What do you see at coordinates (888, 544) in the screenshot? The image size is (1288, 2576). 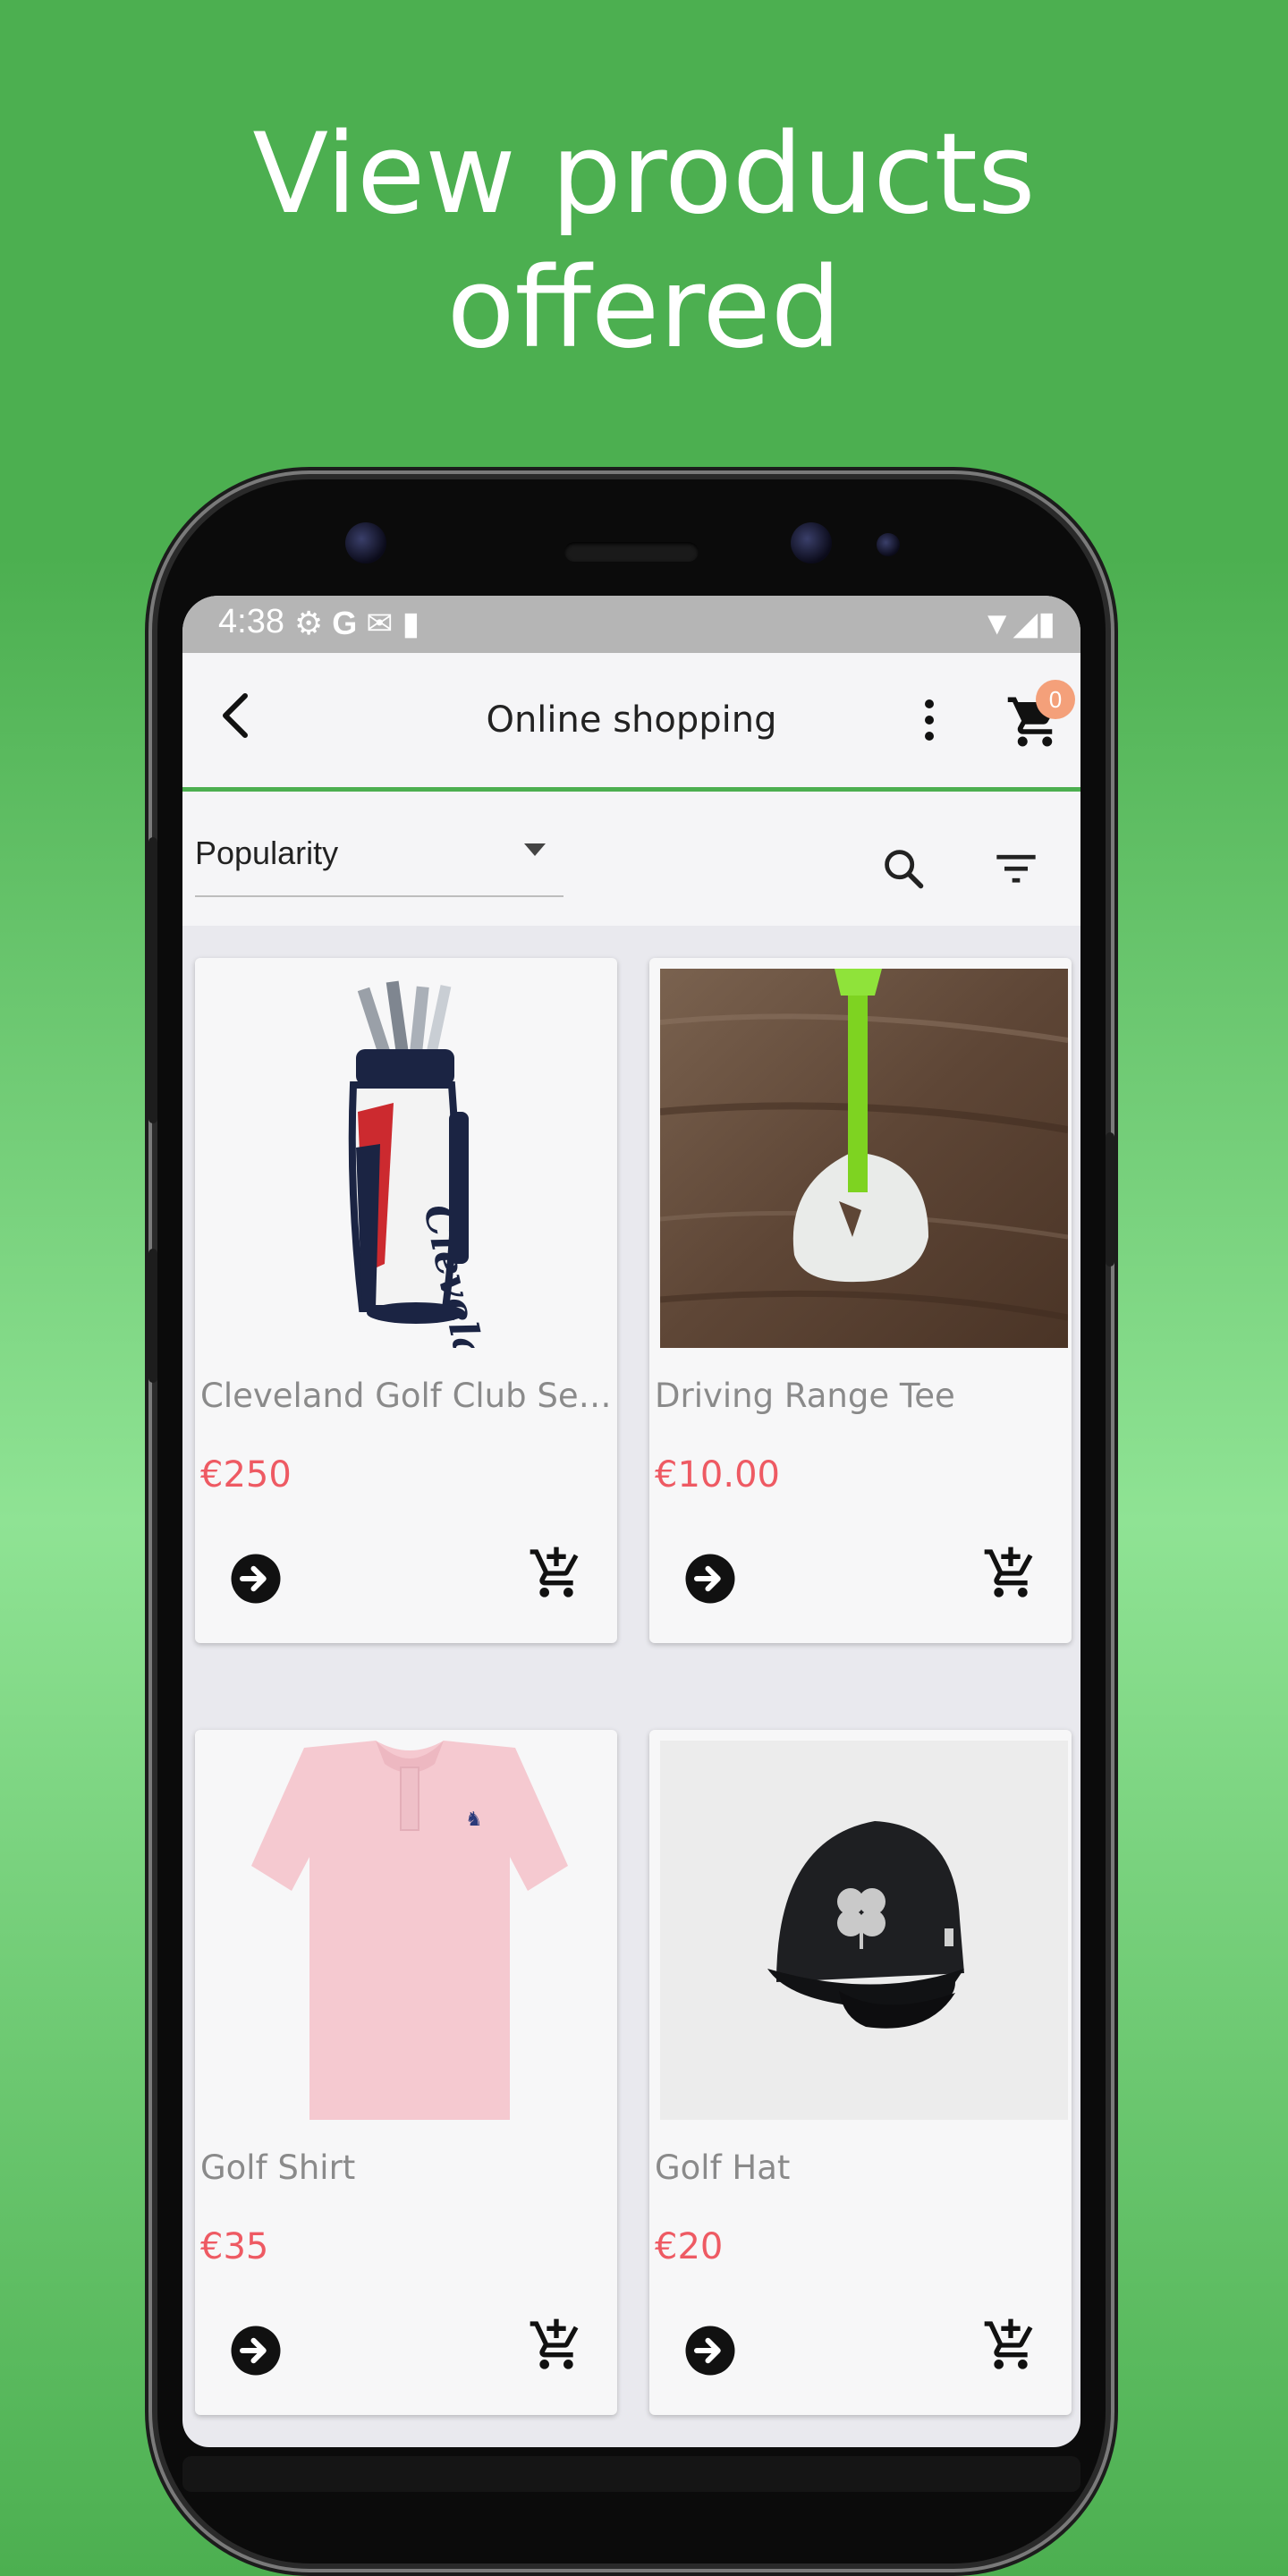 I see `proximity-sensor-icon` at bounding box center [888, 544].